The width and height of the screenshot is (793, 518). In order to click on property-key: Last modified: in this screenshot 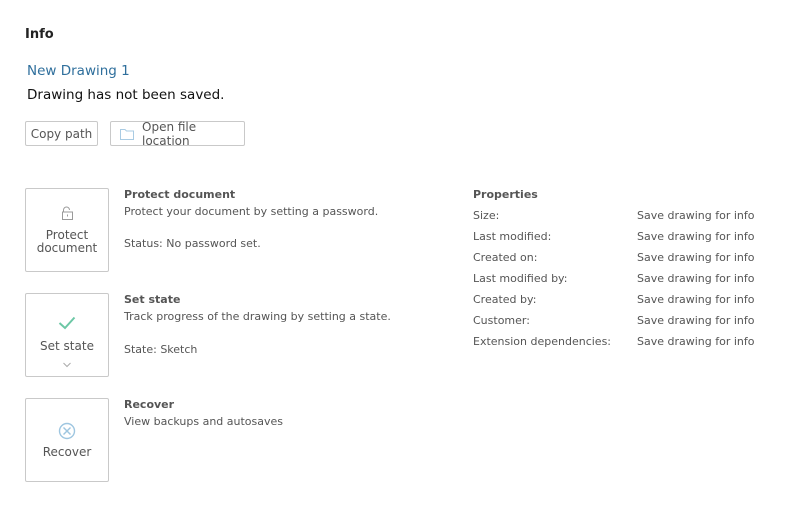, I will do `click(512, 236)`.